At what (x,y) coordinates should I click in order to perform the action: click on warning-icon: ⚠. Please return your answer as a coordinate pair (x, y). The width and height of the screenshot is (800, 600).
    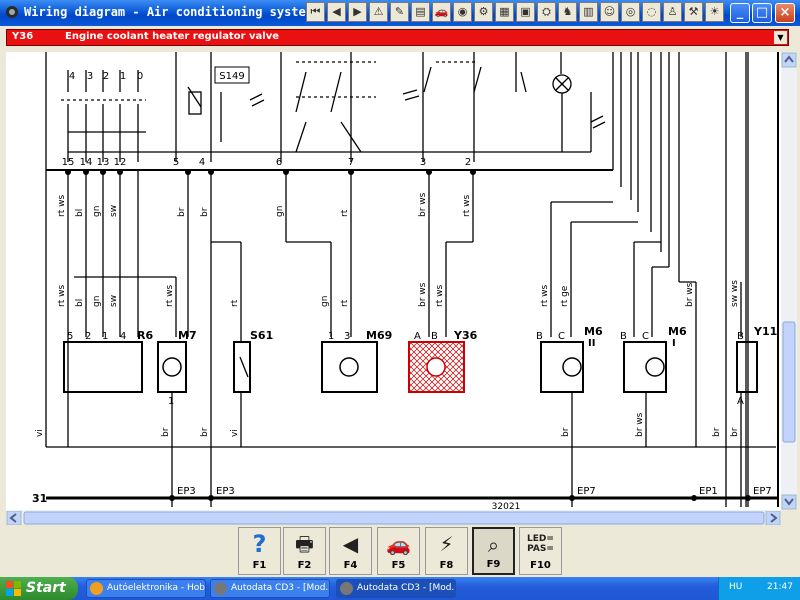
    Looking at the image, I should click on (378, 12).